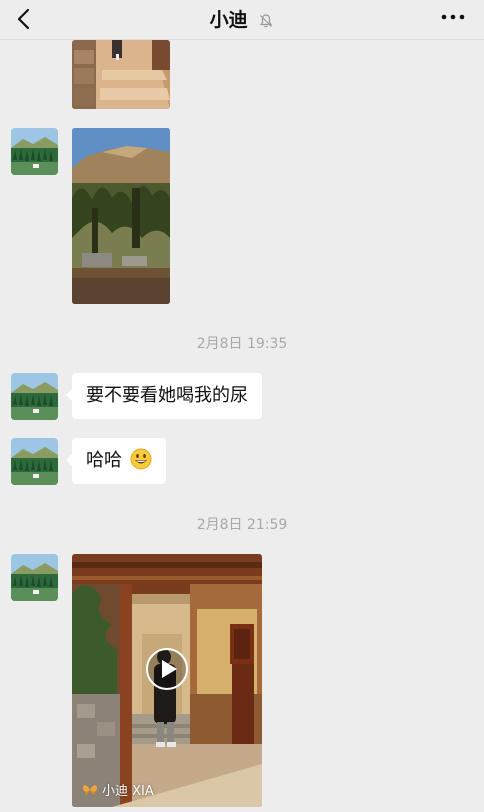 Image resolution: width=484 pixels, height=812 pixels. I want to click on photo-stone-path, so click(121, 74).